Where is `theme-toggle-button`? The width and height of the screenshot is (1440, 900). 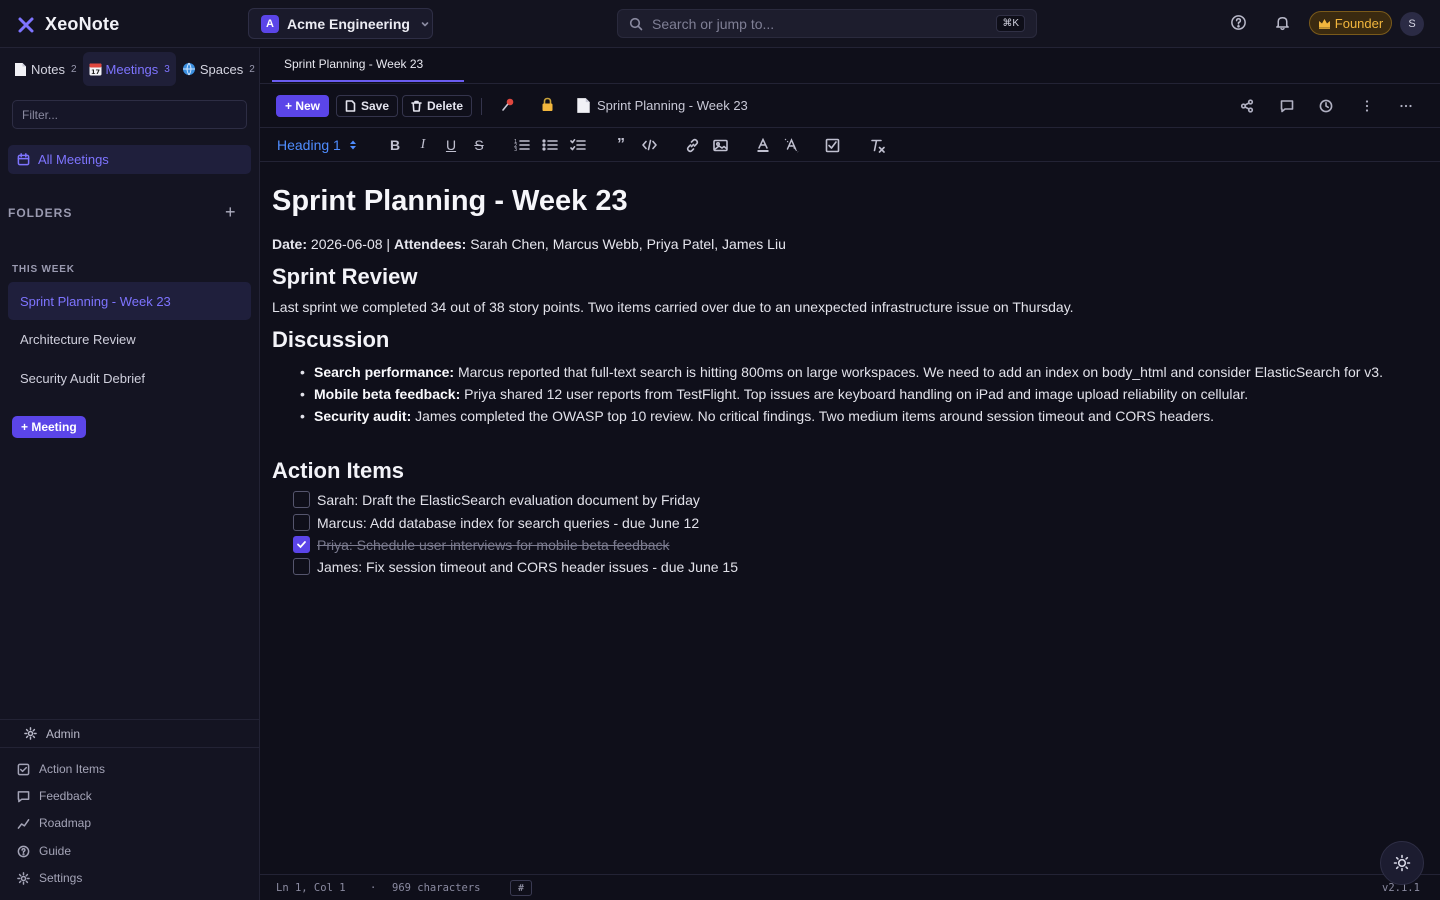
theme-toggle-button is located at coordinates (1402, 863).